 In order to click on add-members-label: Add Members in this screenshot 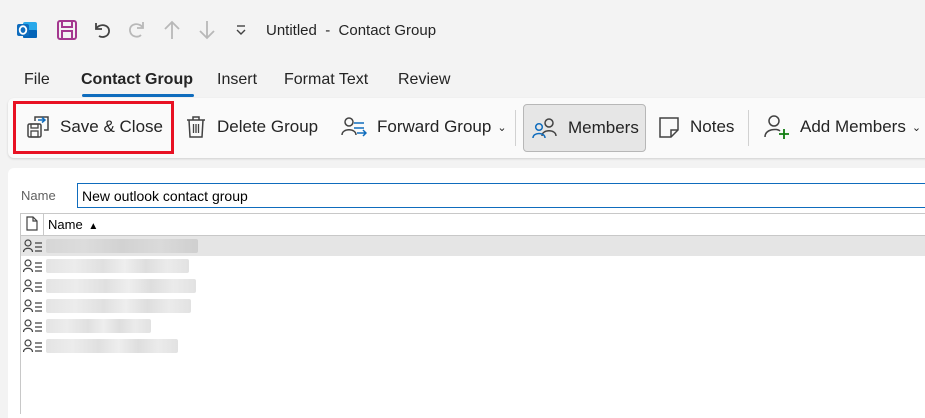, I will do `click(853, 126)`.